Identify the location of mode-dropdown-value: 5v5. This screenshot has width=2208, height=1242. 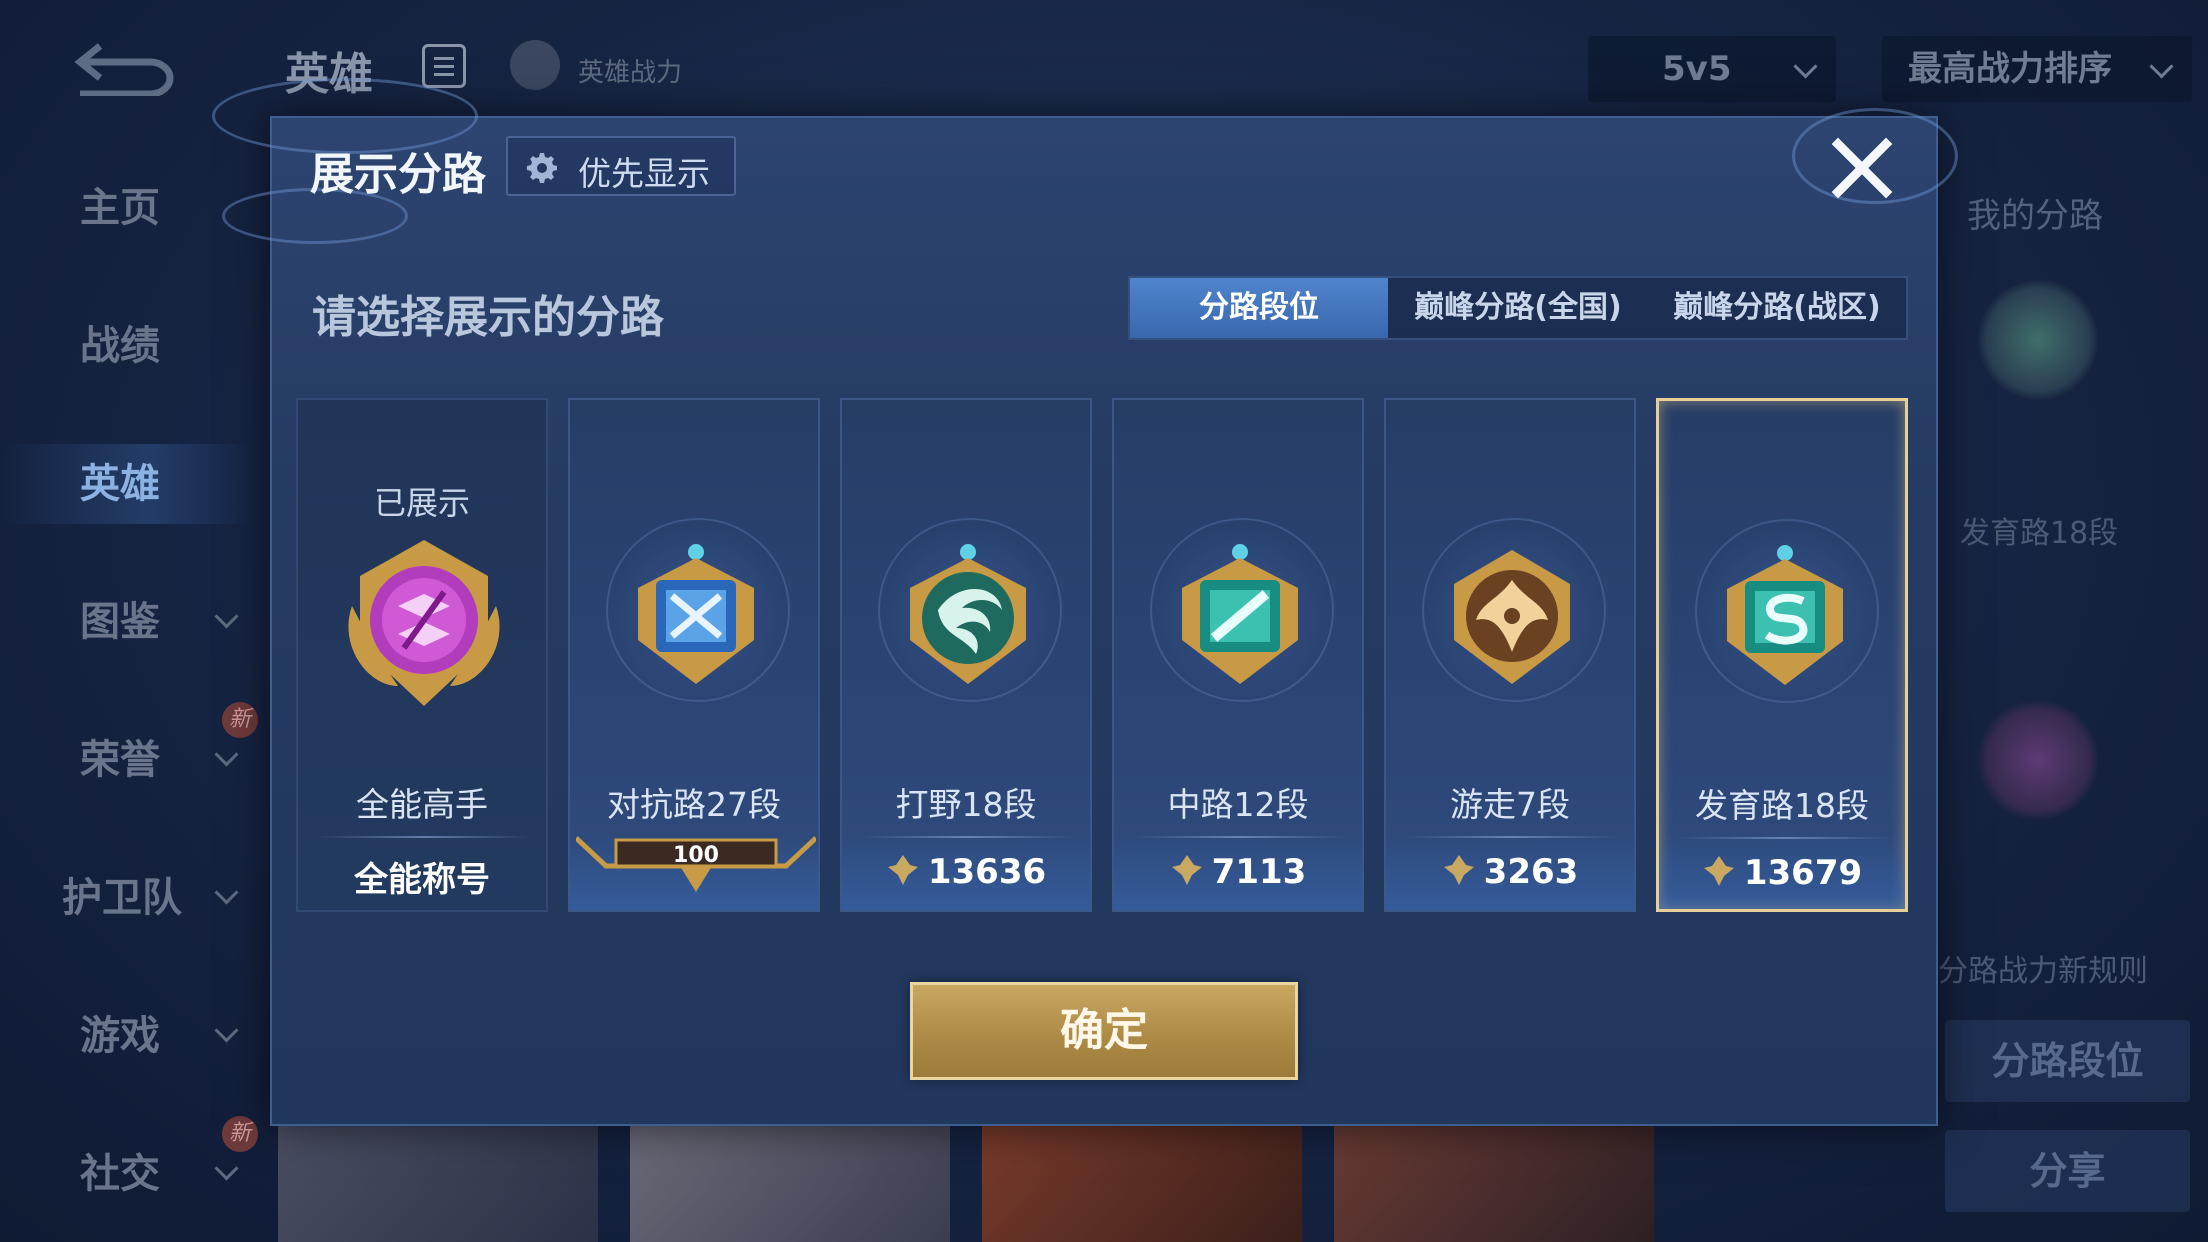
(1697, 69).